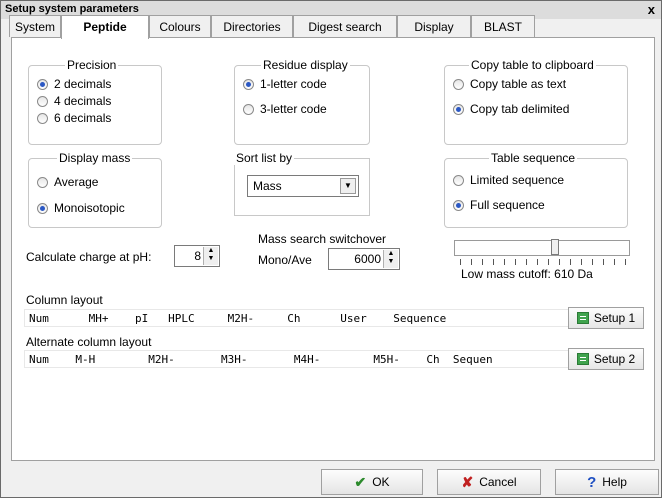 This screenshot has width=662, height=498. What do you see at coordinates (606, 318) in the screenshot?
I see `setup-1-button: Setup 1` at bounding box center [606, 318].